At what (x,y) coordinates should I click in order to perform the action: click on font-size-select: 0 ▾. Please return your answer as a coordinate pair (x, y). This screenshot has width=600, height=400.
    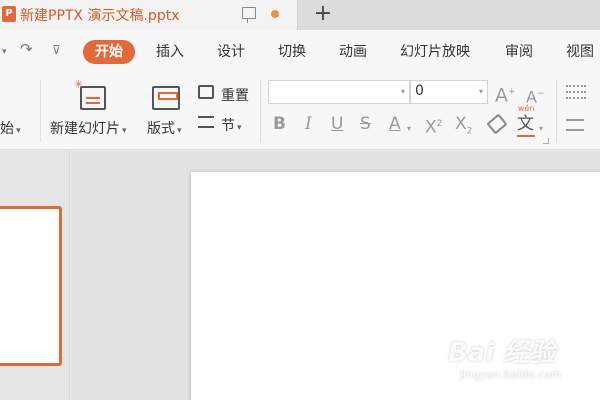
    Looking at the image, I should click on (449, 92).